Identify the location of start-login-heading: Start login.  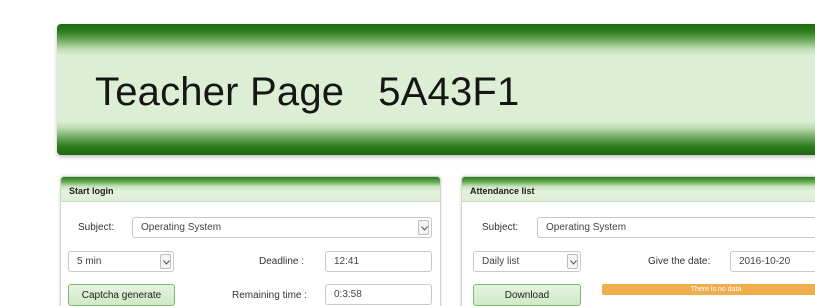
(250, 189).